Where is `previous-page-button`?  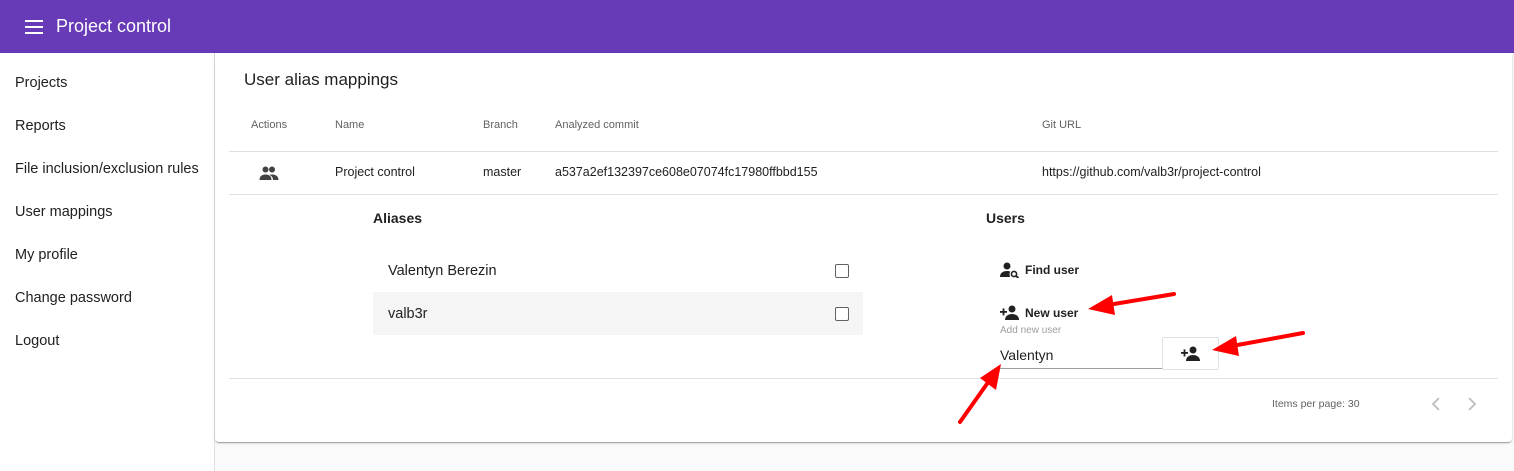
previous-page-button is located at coordinates (1436, 404).